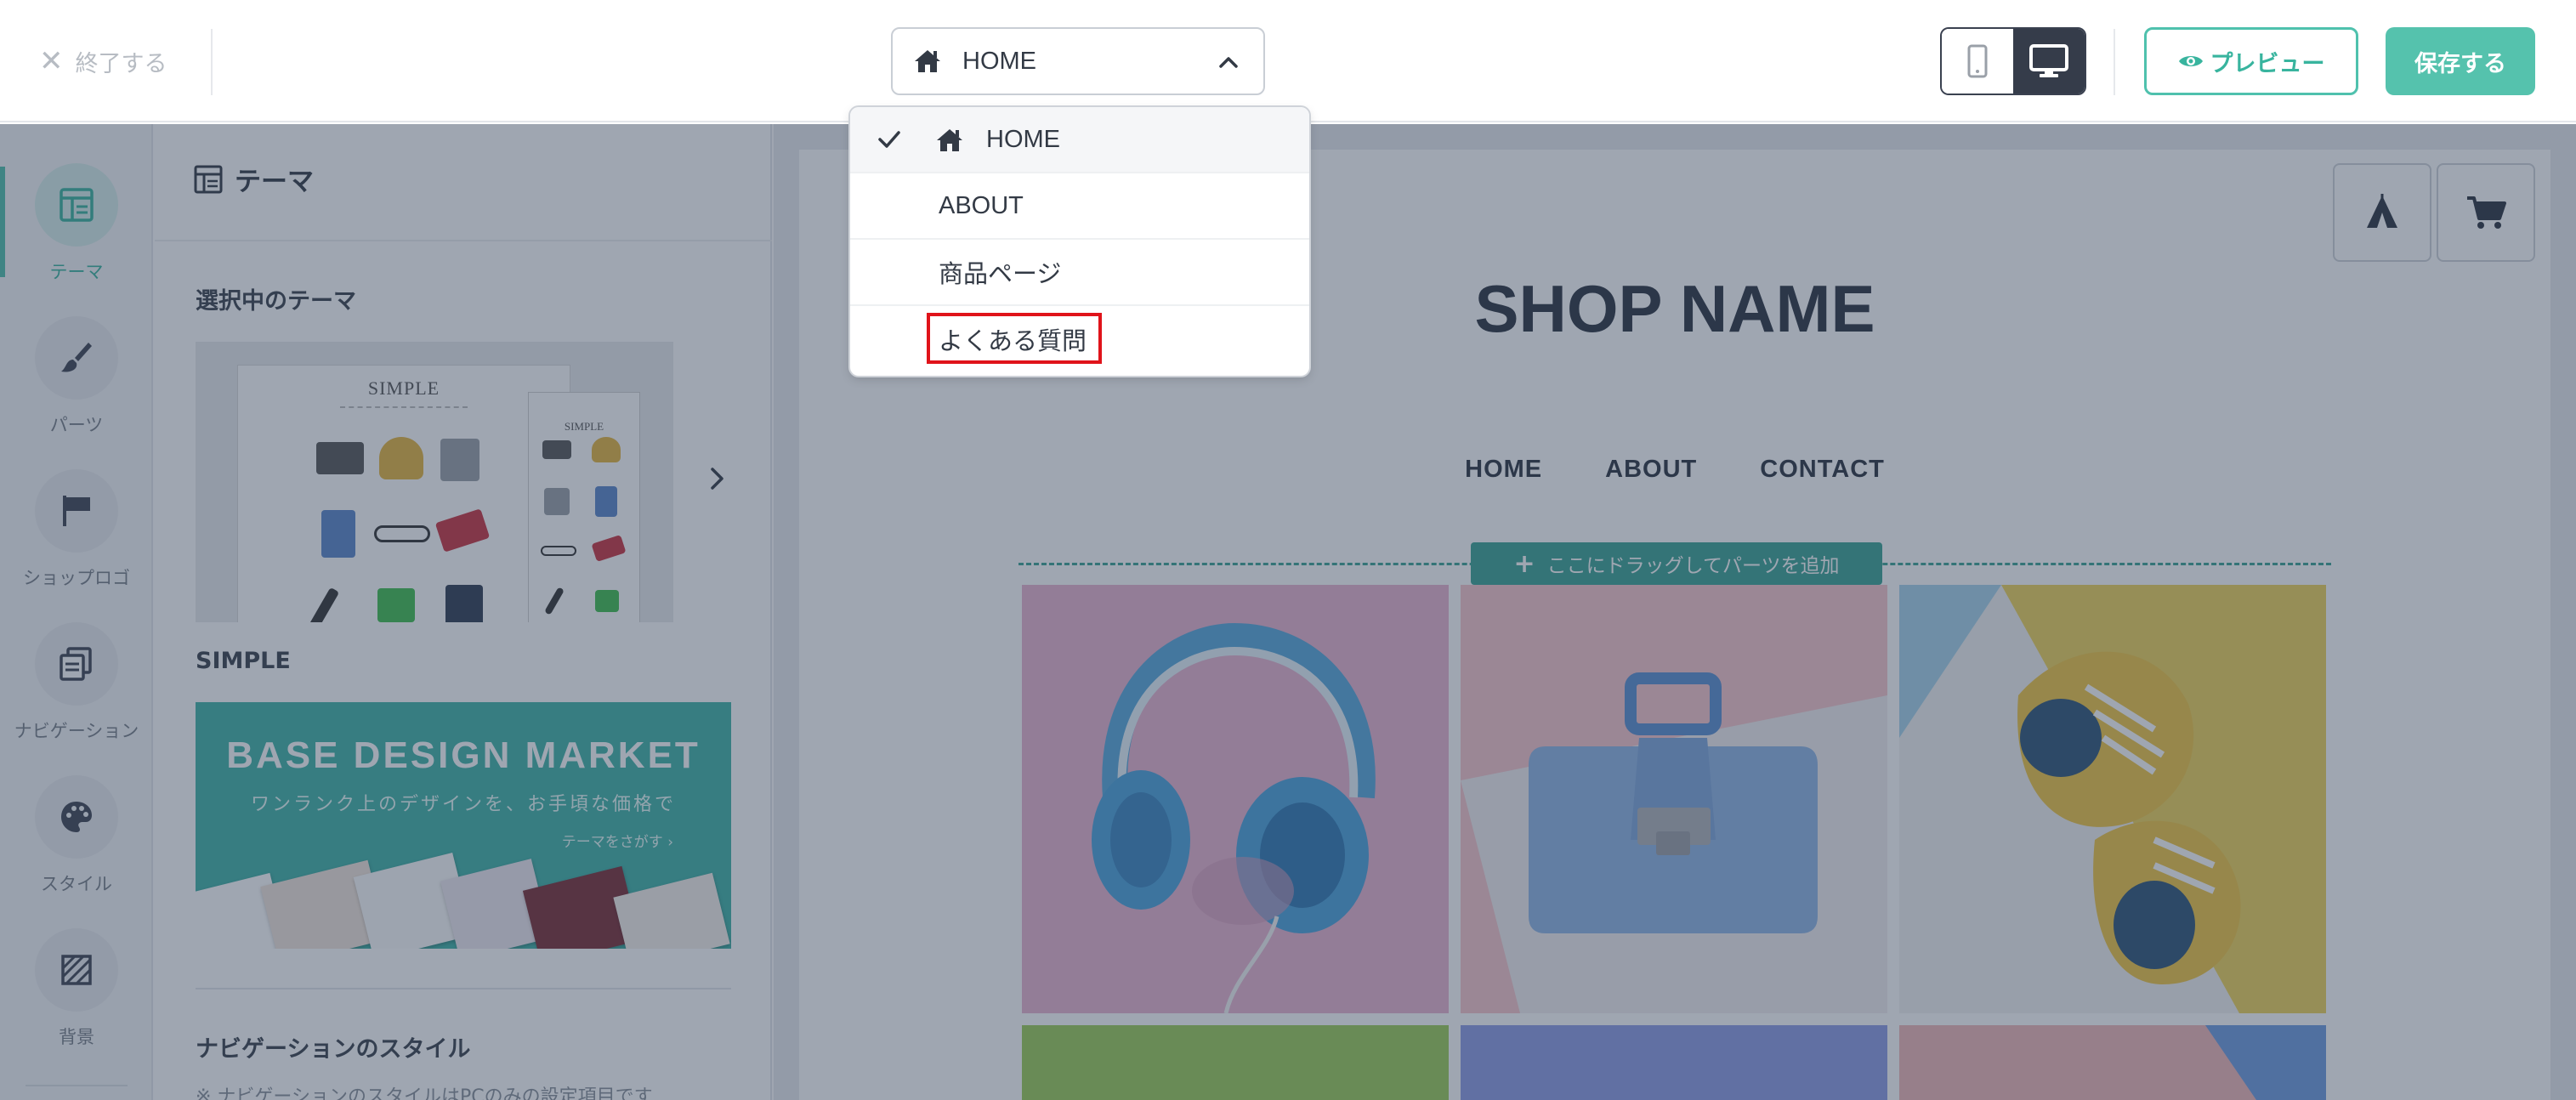 The width and height of the screenshot is (2576, 1100). What do you see at coordinates (2267, 63) in the screenshot?
I see `preview-label: プレビュー` at bounding box center [2267, 63].